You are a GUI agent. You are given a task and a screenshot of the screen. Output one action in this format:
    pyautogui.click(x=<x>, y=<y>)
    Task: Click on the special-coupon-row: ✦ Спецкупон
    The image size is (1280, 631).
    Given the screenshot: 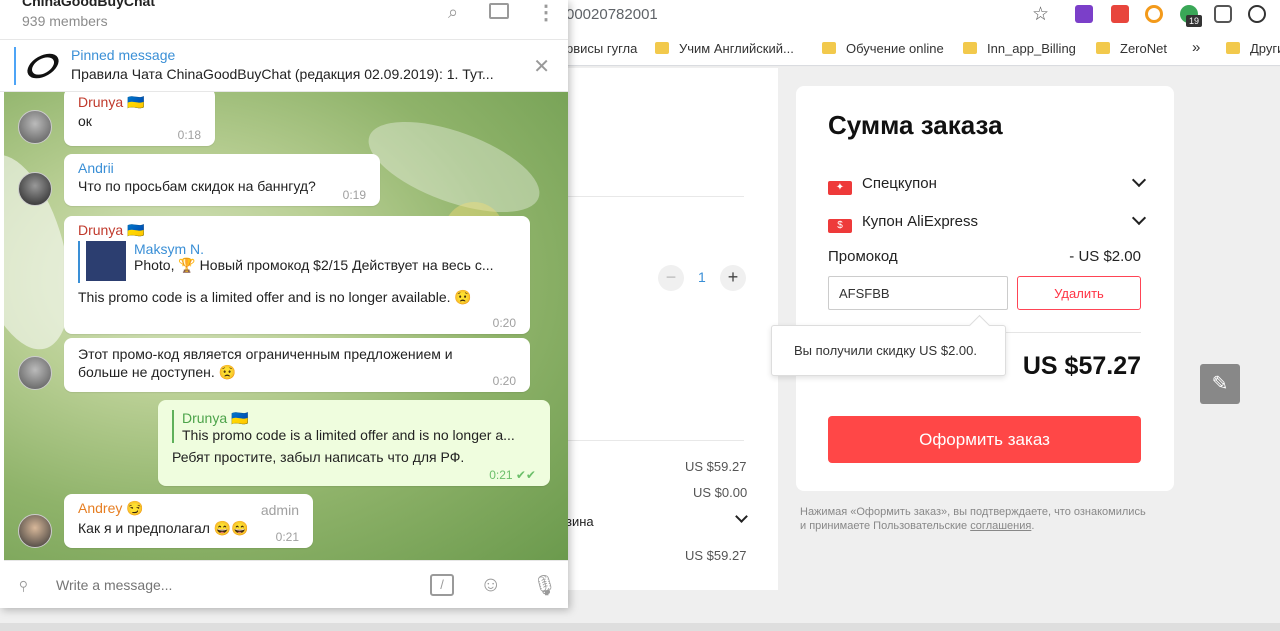 What is the action you would take?
    pyautogui.click(x=882, y=185)
    